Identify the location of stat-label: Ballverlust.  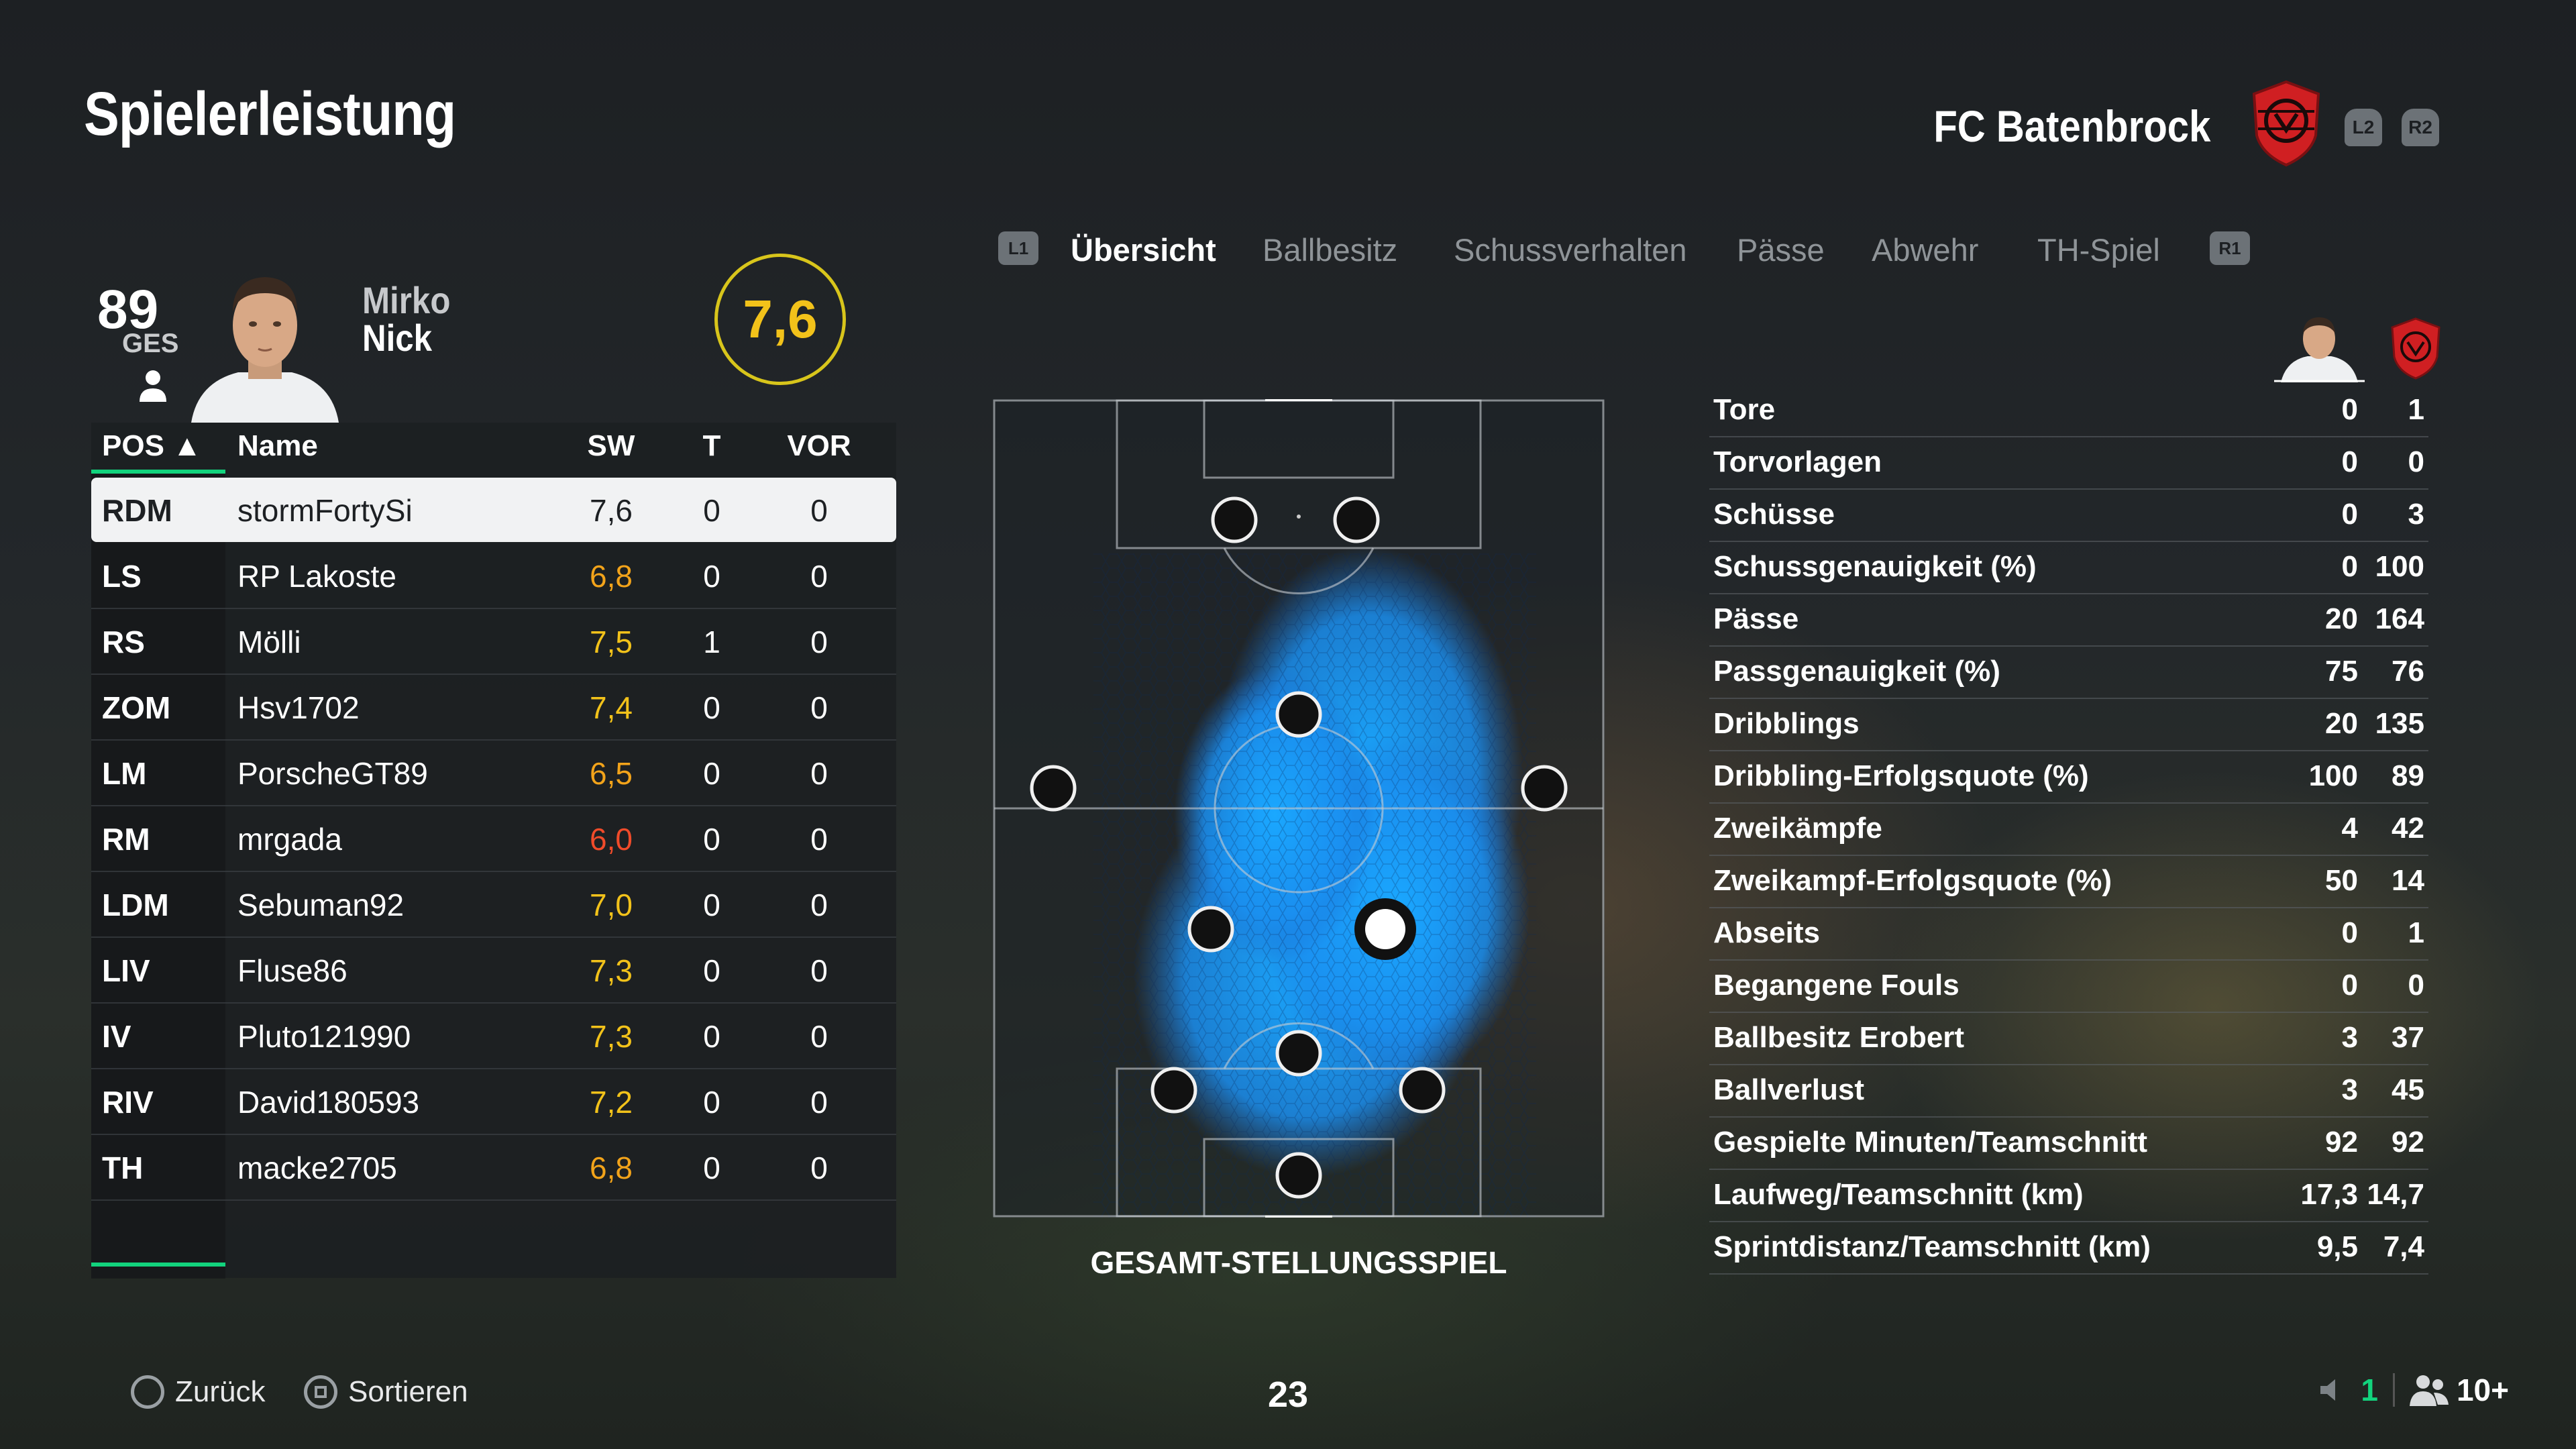
(1788, 1089).